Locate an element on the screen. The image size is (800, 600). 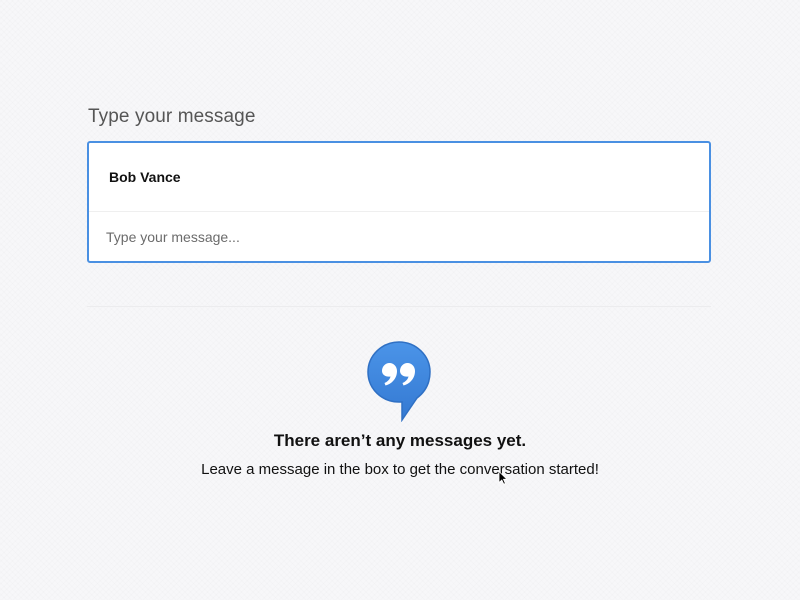
section-divider is located at coordinates (399, 306).